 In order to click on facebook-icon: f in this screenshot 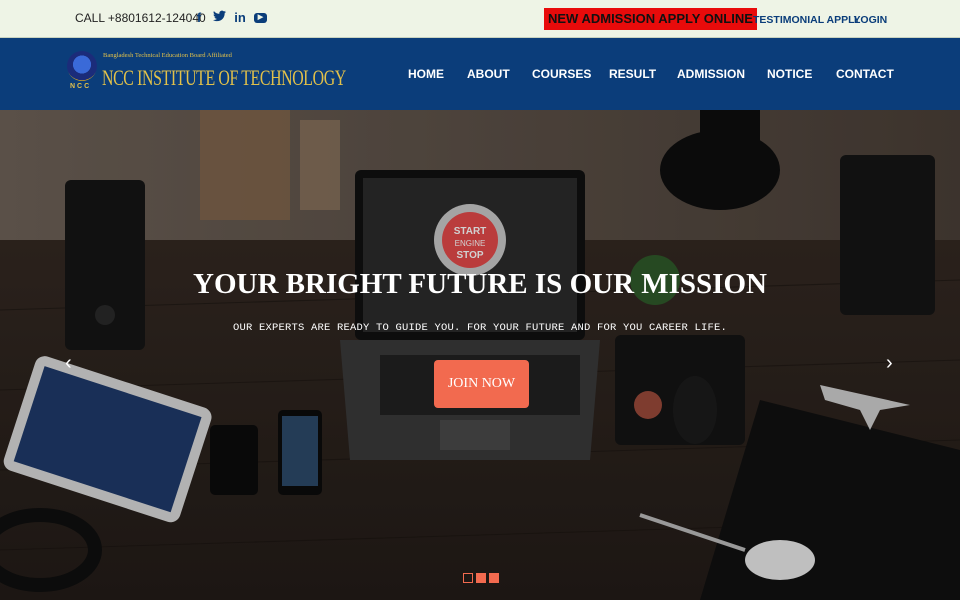, I will do `click(199, 18)`.